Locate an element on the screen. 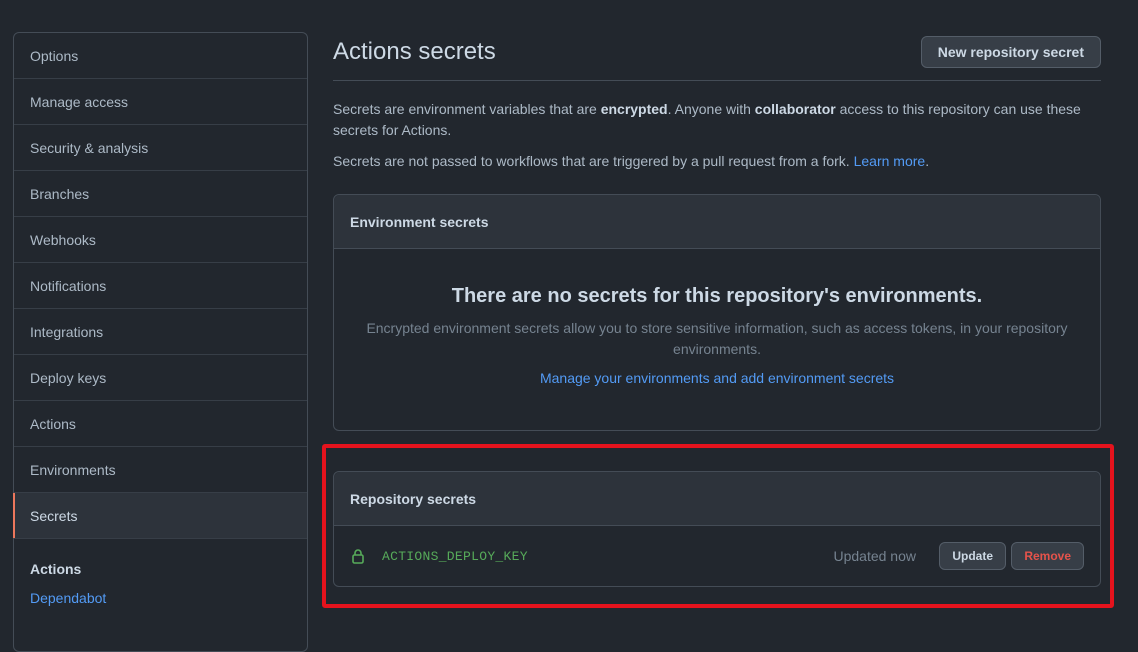  environment-secrets-header: Environment secrets is located at coordinates (717, 222).